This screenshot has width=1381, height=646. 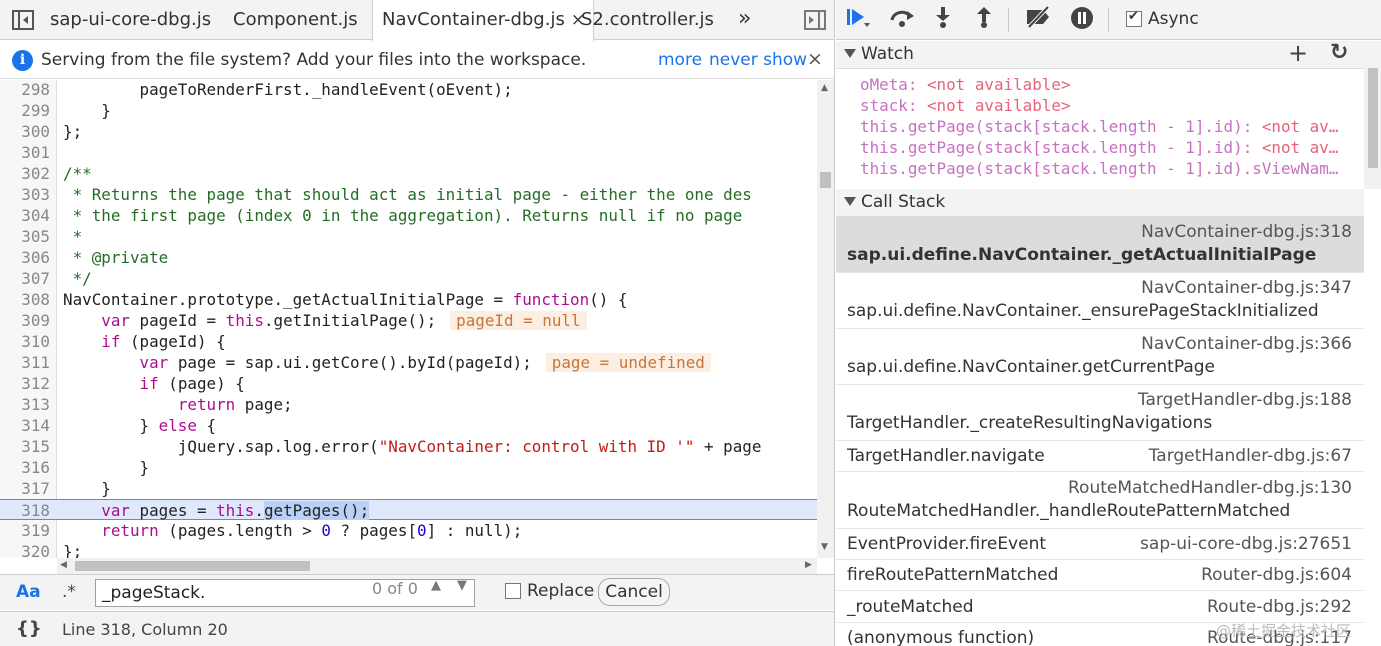 What do you see at coordinates (28, 592) in the screenshot?
I see `match-case-toggle: Aa` at bounding box center [28, 592].